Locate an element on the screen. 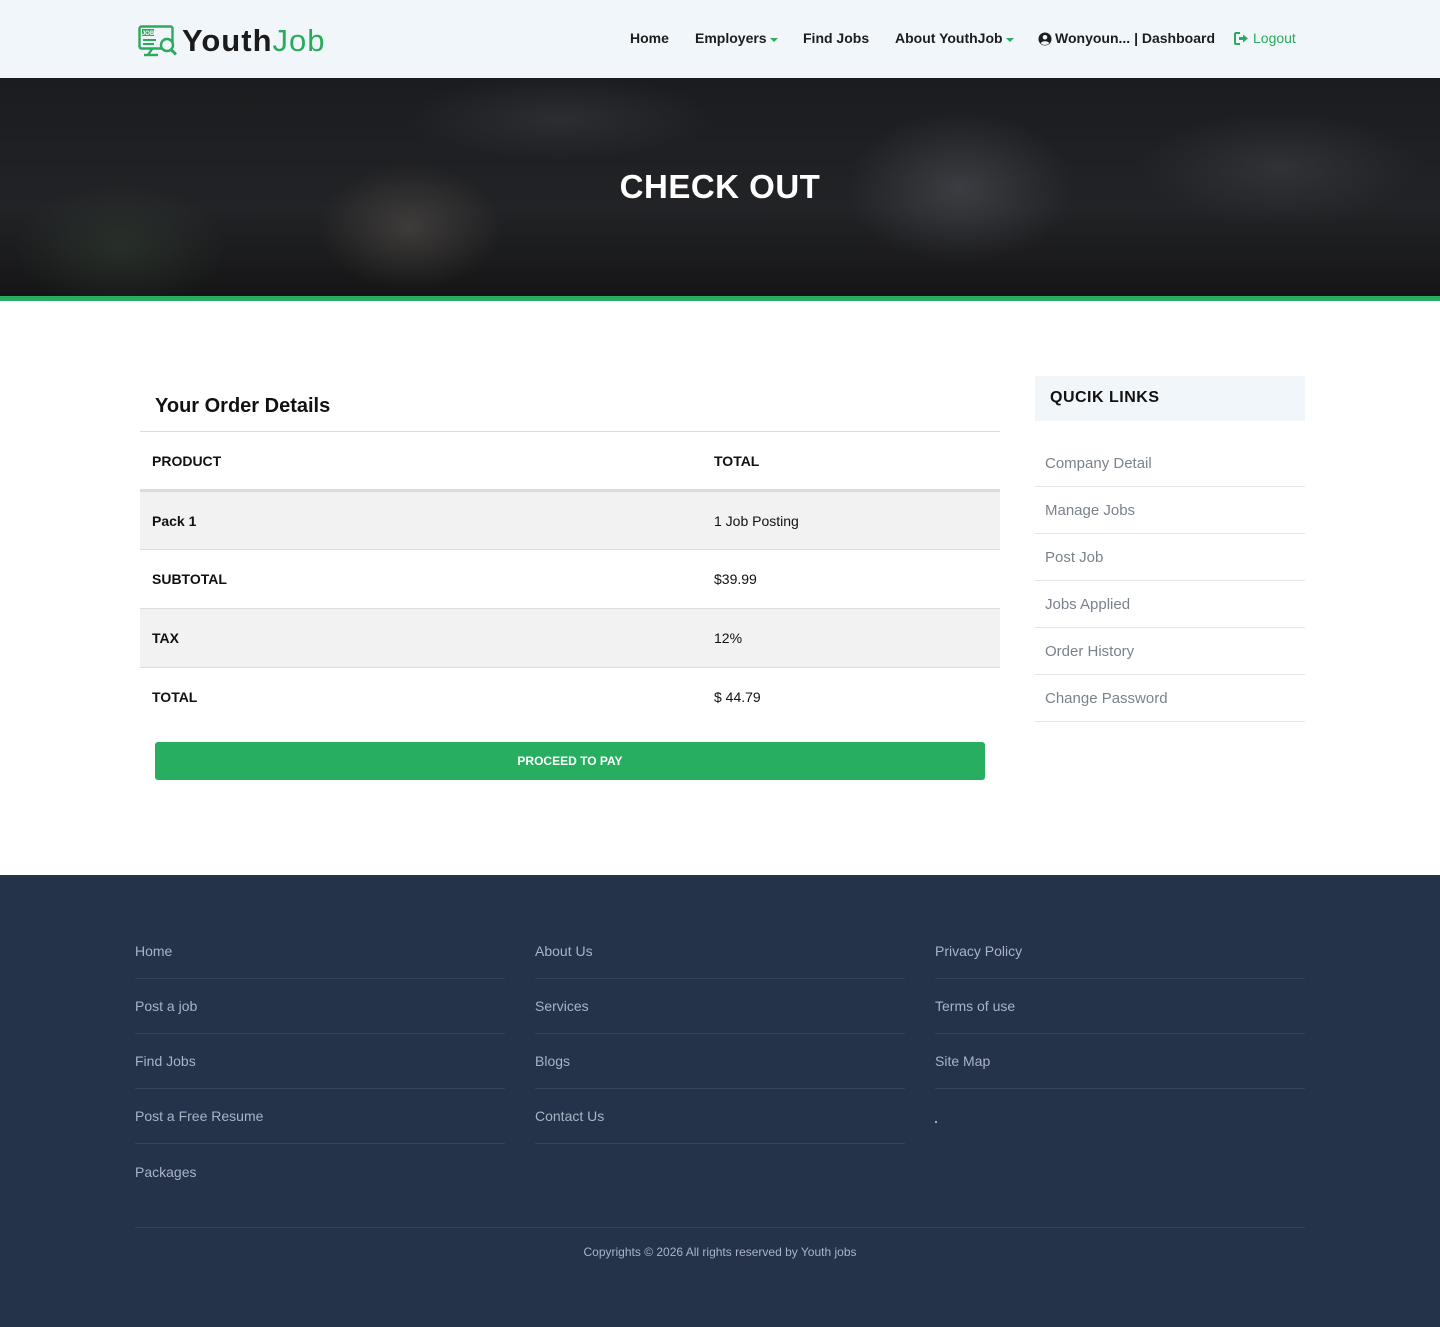  footer-link-privacy-policy: Privacy Policy is located at coordinates (1120, 951).